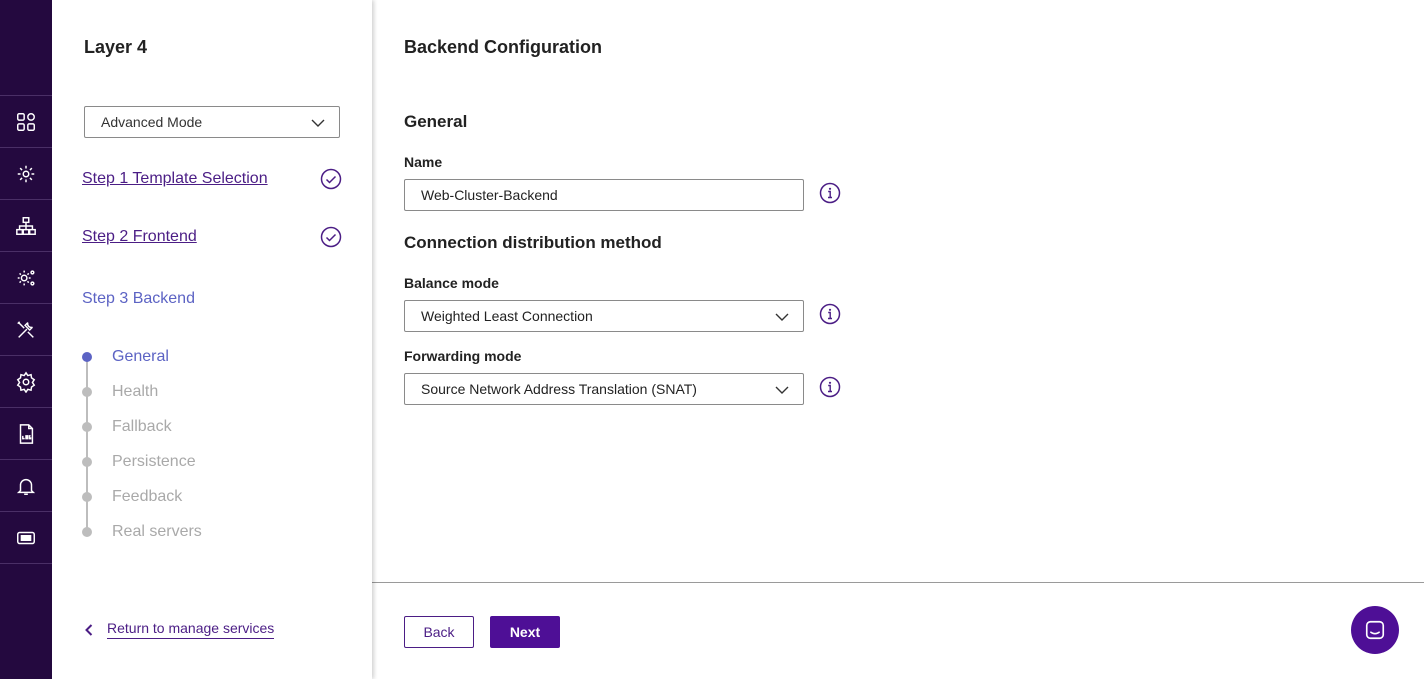 The width and height of the screenshot is (1424, 679). I want to click on system-config-icon, so click(26, 278).